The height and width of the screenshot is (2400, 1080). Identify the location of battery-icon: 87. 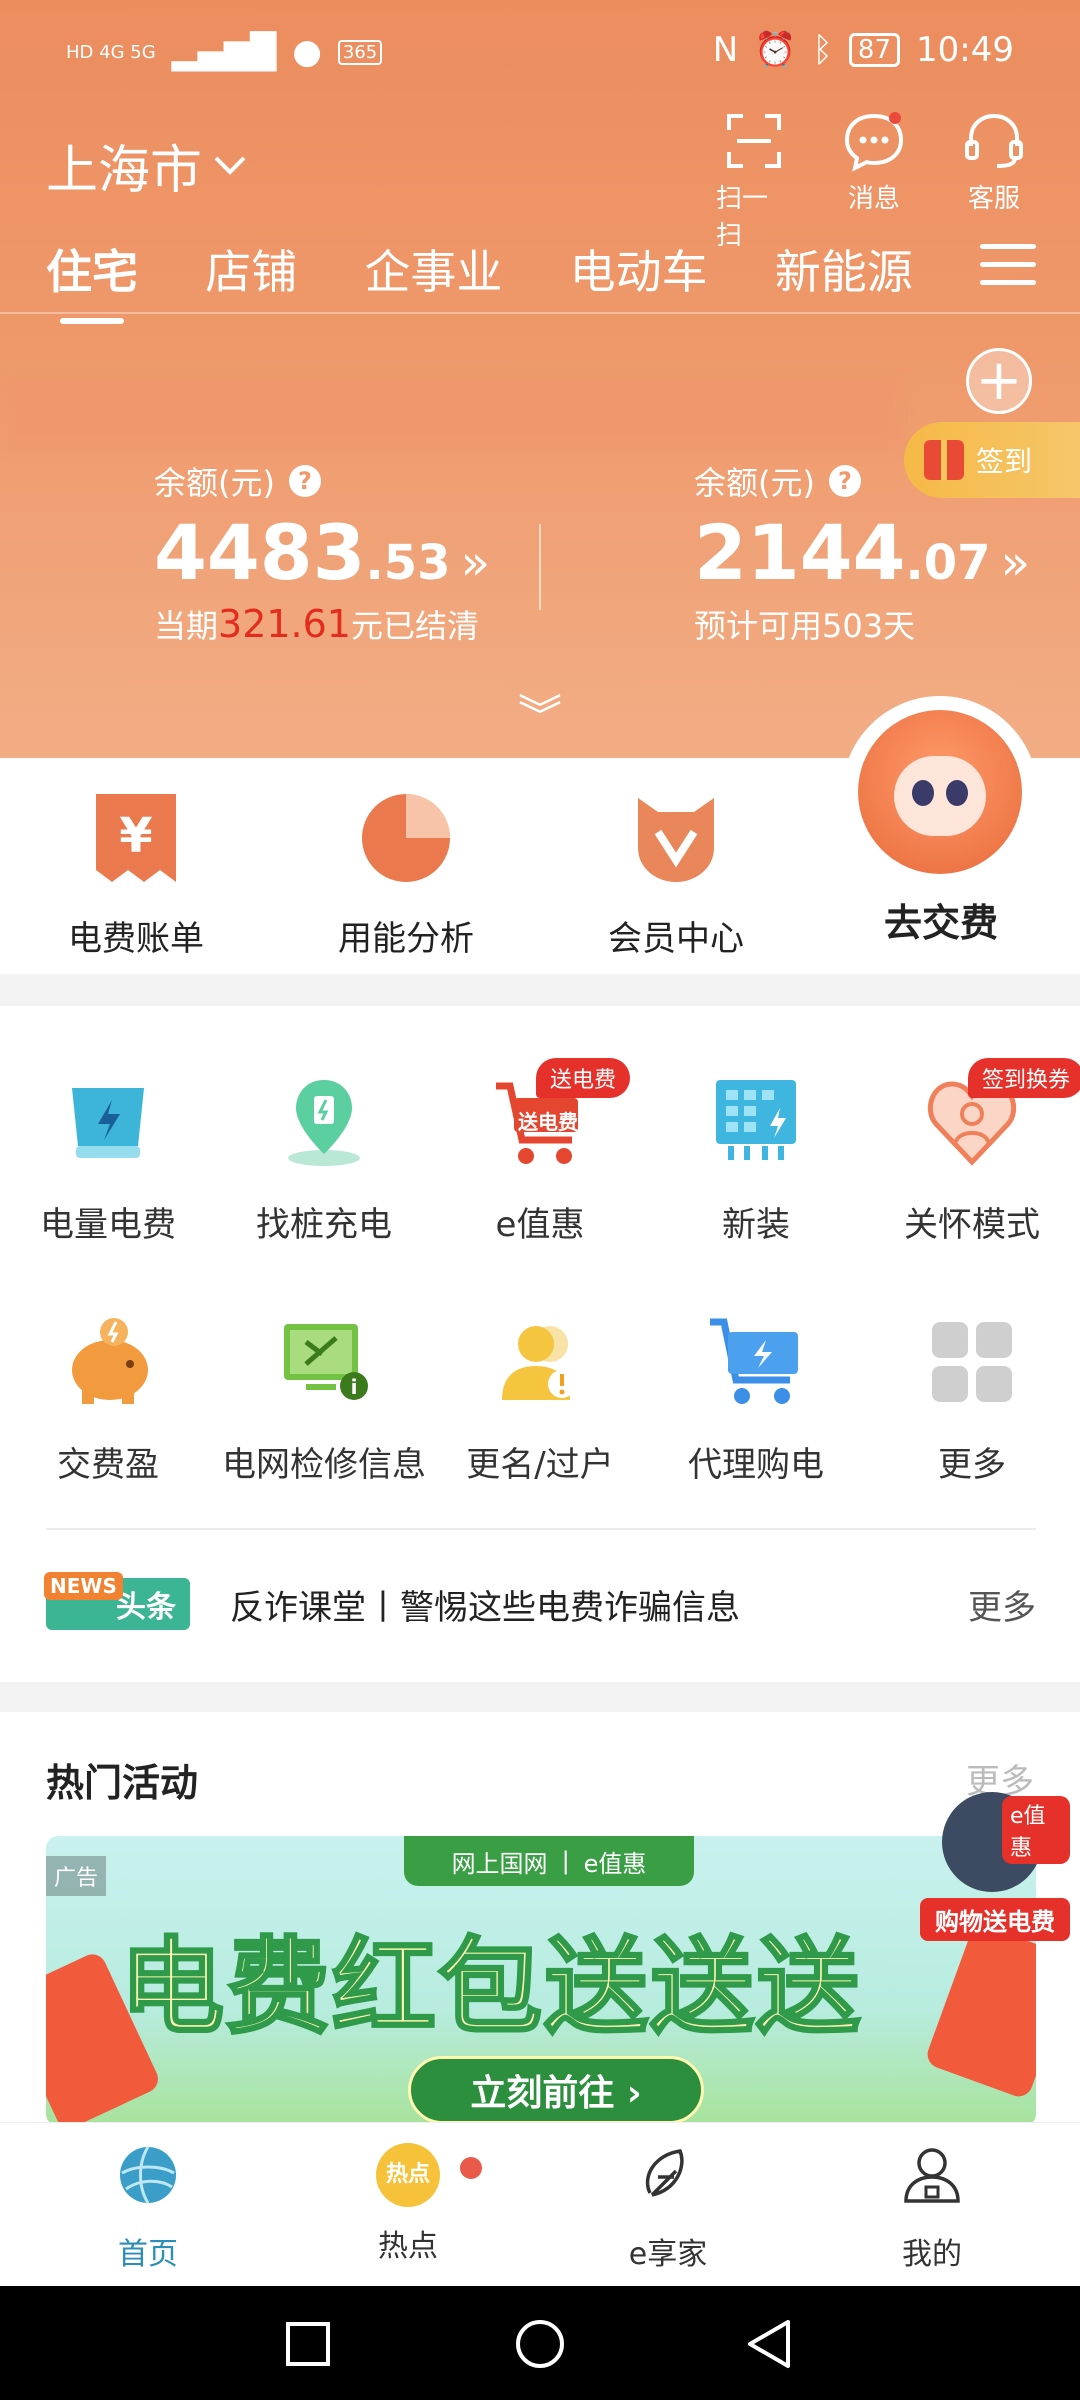
(874, 50).